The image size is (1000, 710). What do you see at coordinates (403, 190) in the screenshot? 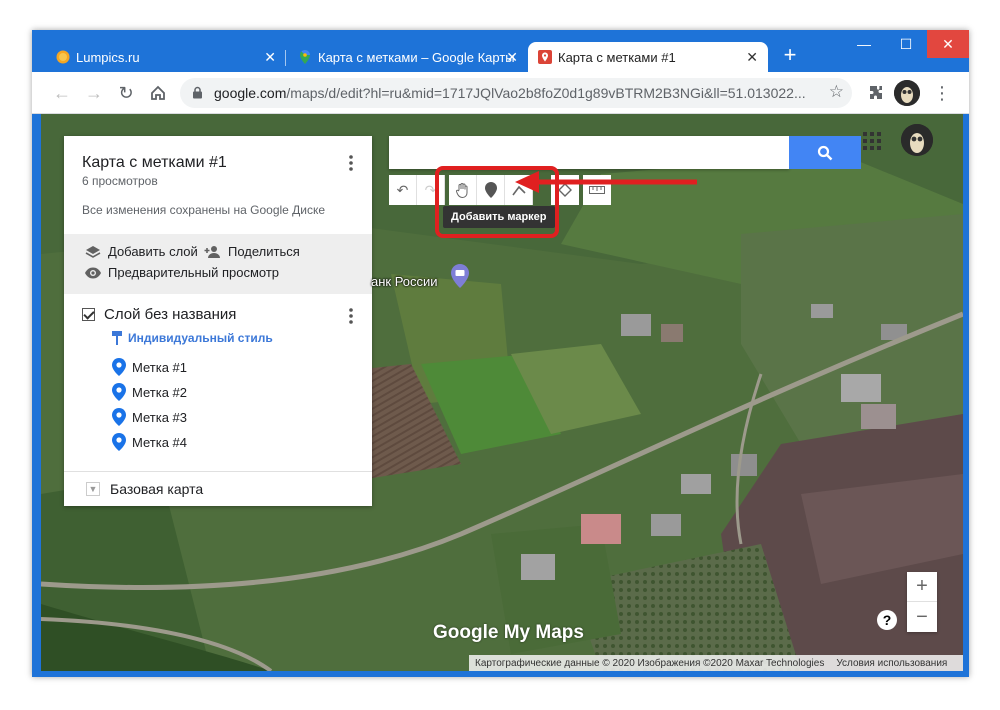
I see `undo-icon: ↶` at bounding box center [403, 190].